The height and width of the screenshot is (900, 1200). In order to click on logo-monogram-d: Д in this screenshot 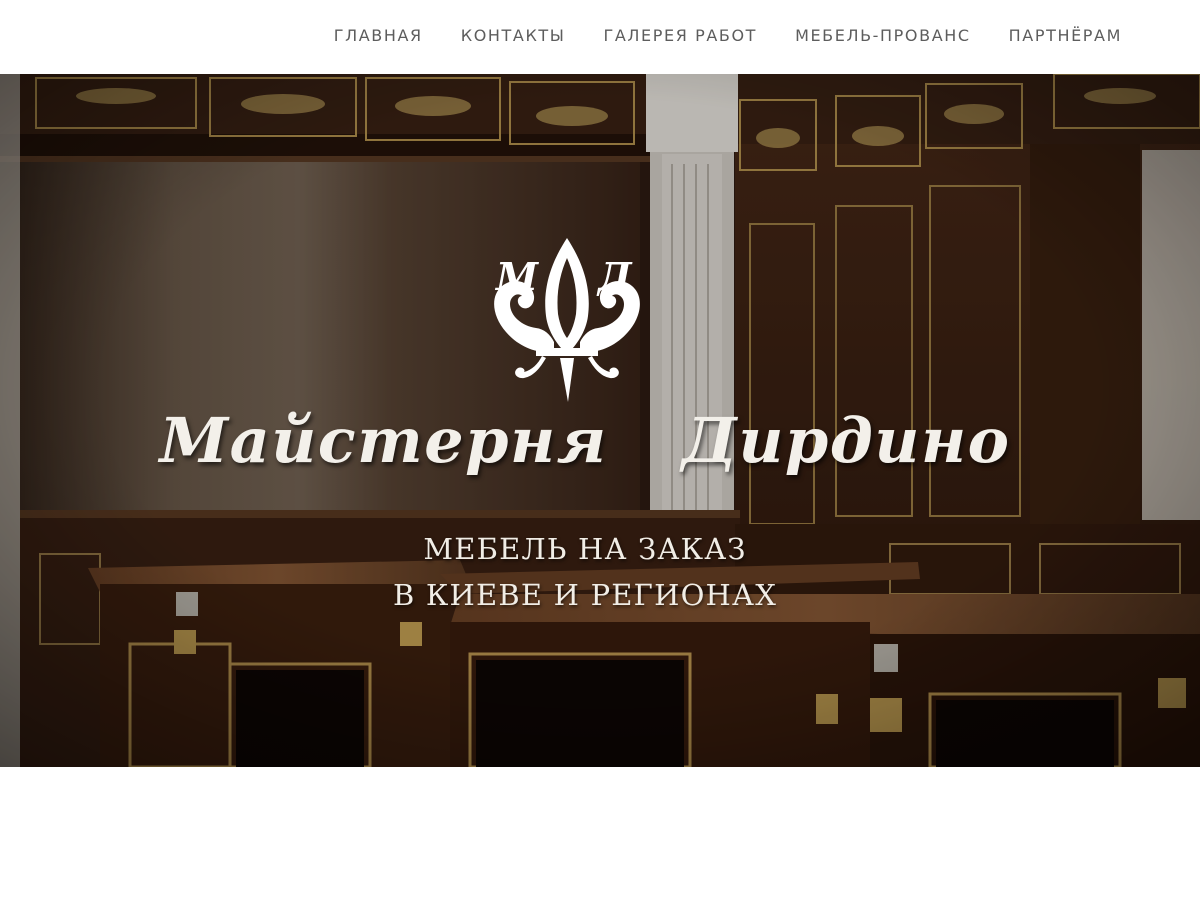, I will do `click(615, 276)`.